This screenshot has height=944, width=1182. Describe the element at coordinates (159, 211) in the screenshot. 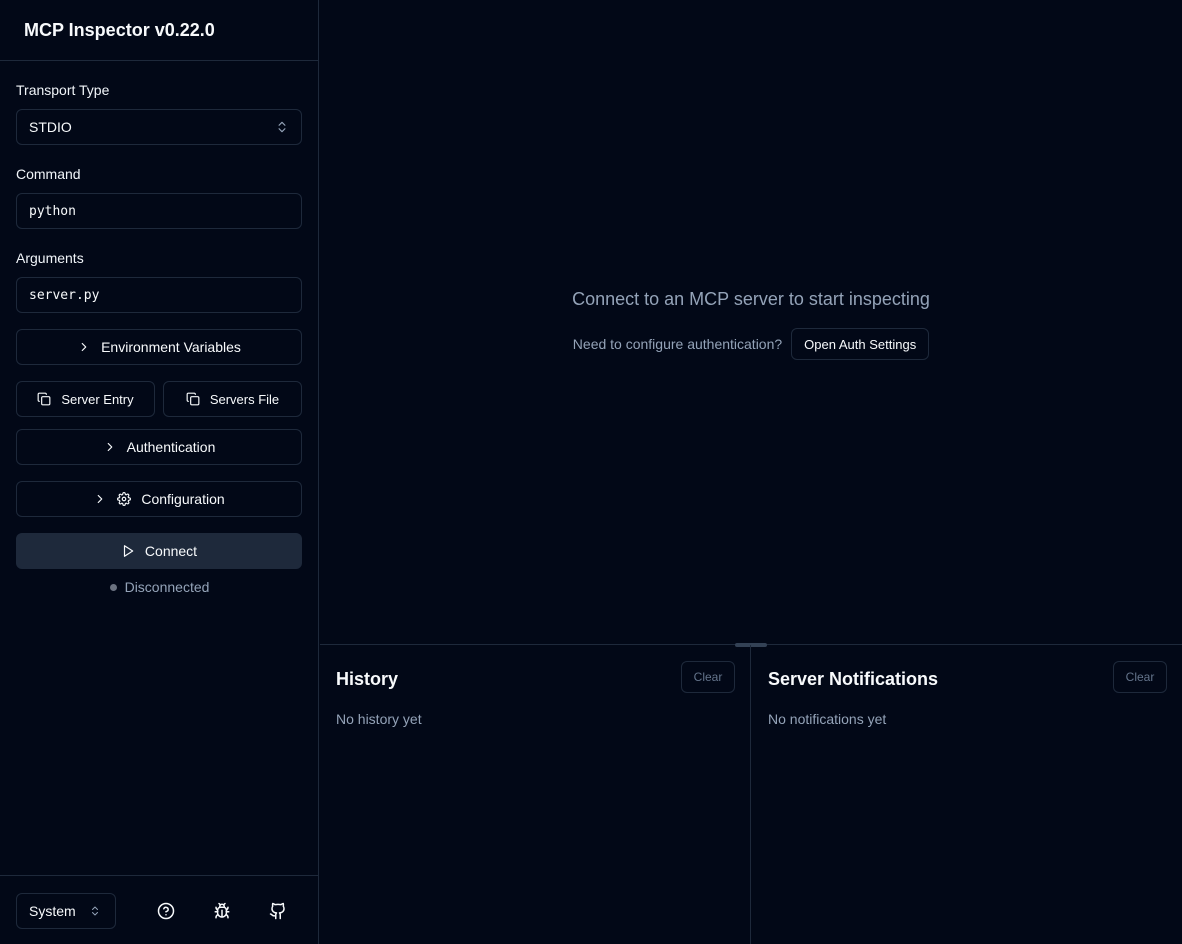

I see `command-input: python` at that location.